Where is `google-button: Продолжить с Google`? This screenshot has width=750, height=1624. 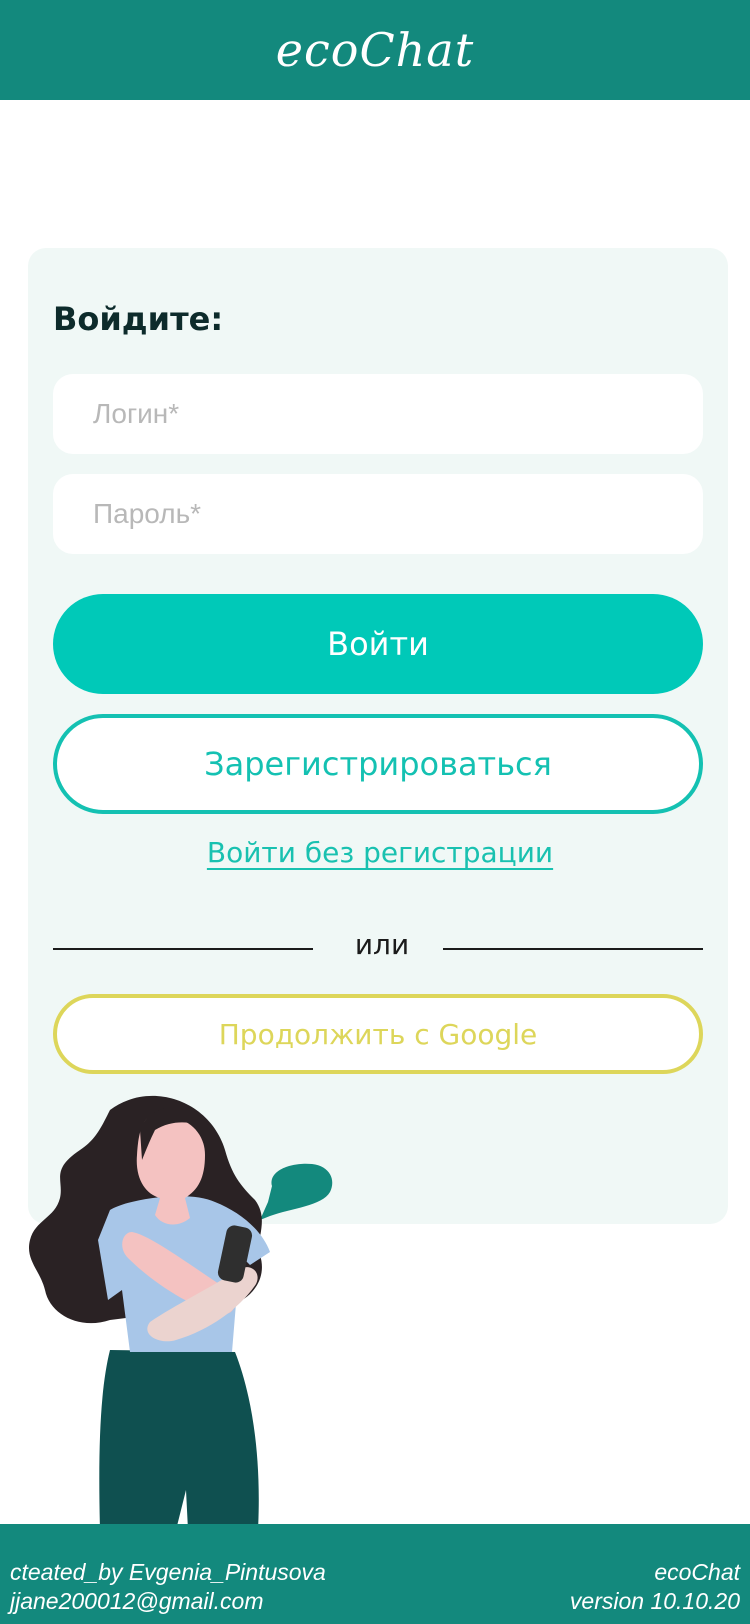
google-button: Продолжить с Google is located at coordinates (378, 1034).